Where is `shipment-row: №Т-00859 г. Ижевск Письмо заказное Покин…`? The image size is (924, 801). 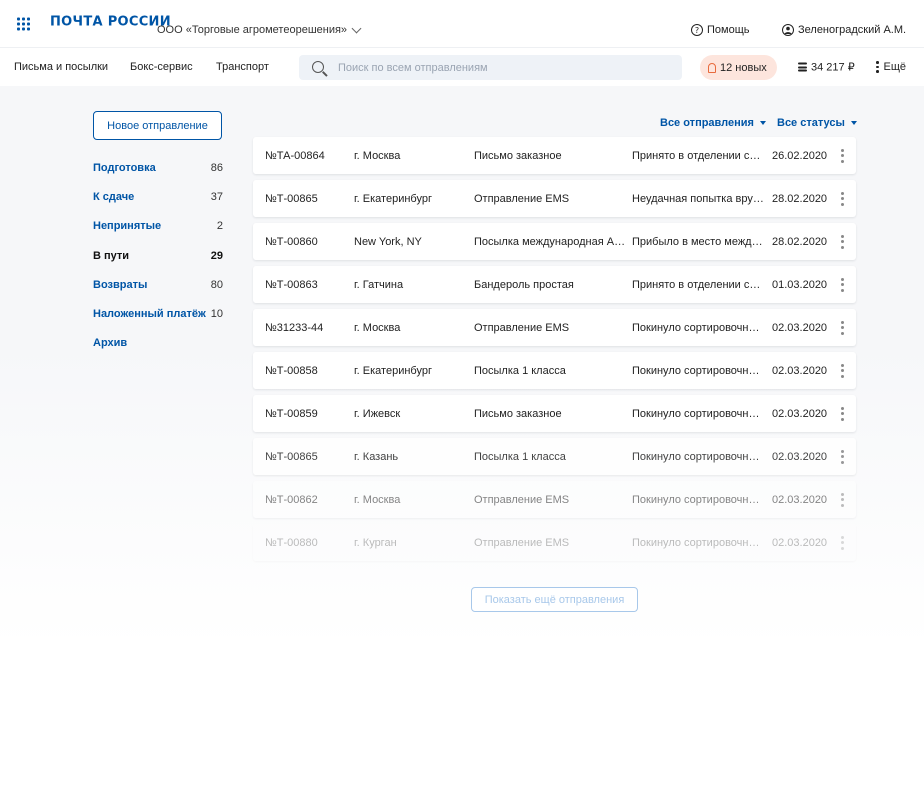 shipment-row: №Т-00859 г. Ижевск Письмо заказное Покин… is located at coordinates (554, 413).